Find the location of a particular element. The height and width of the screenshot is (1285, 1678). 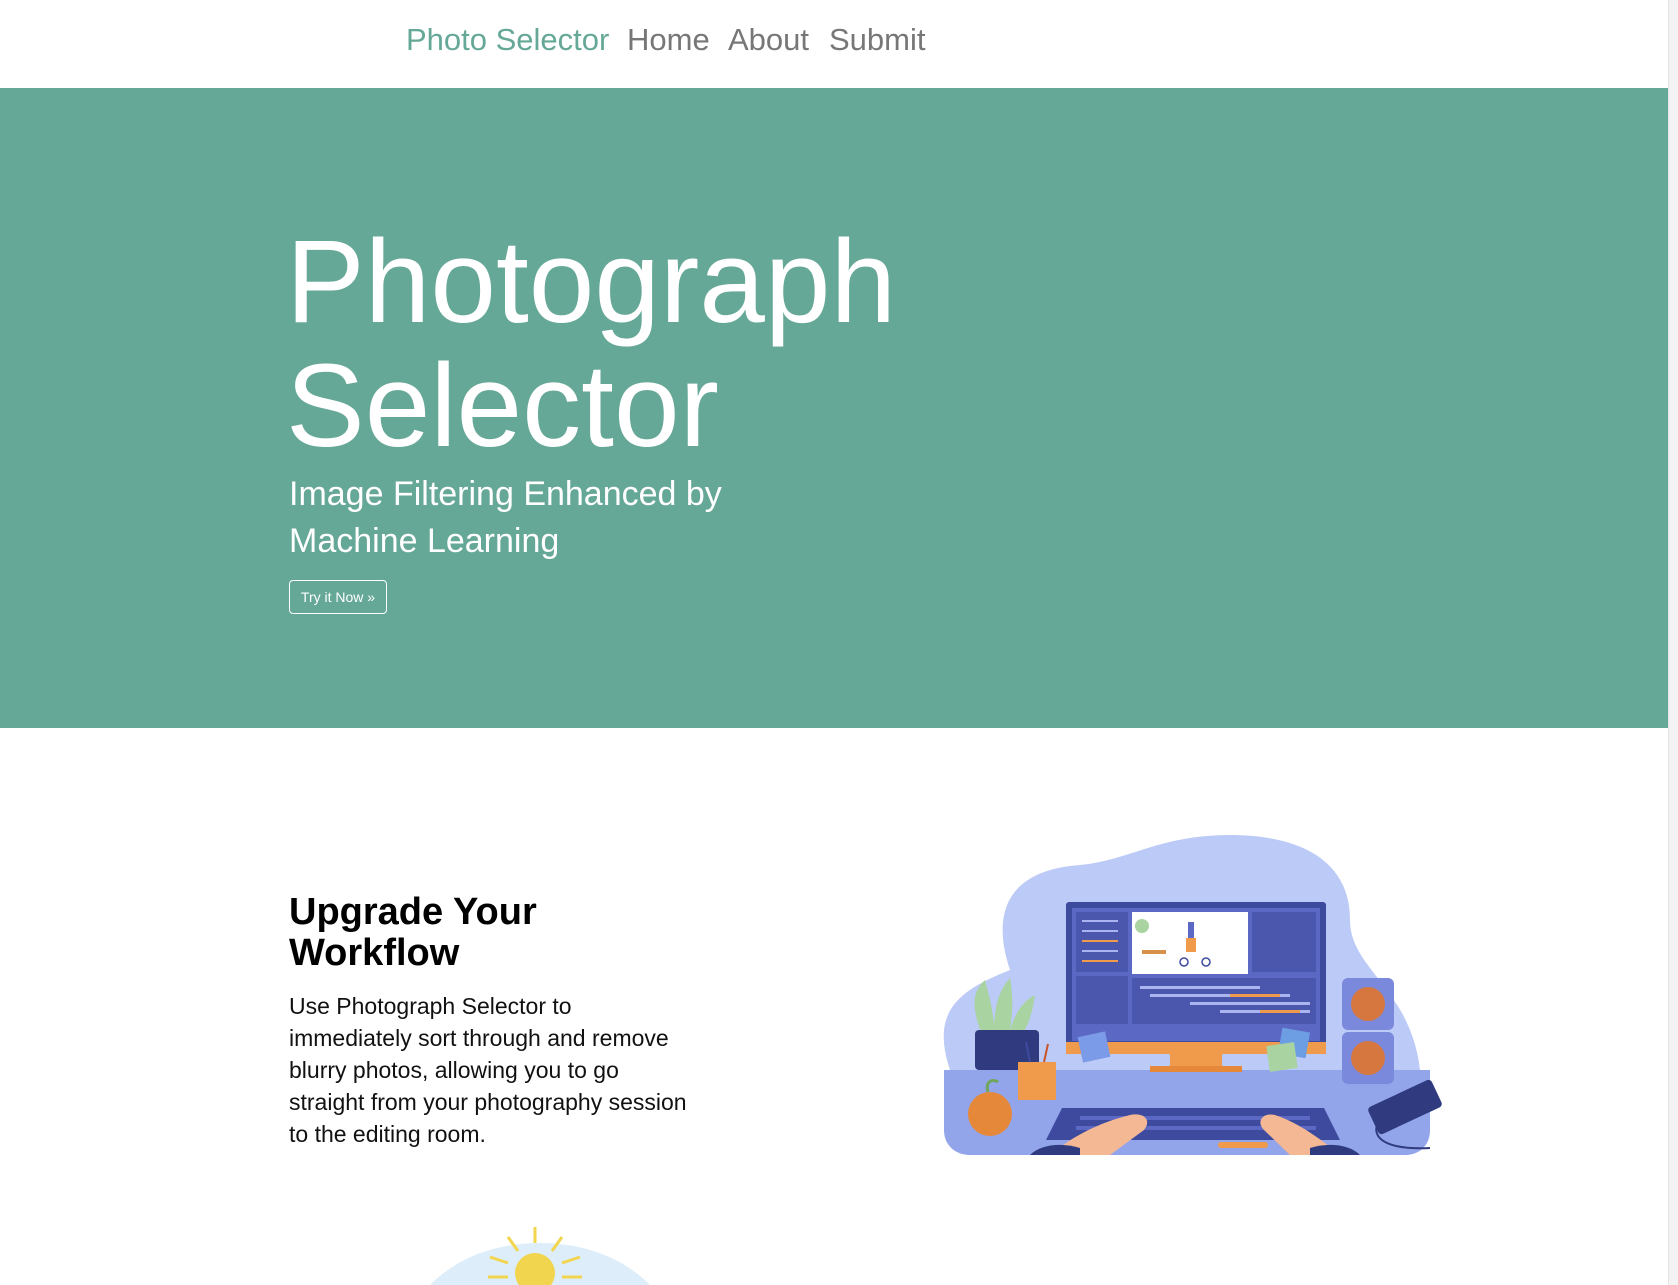

brand-link: Photo Selector is located at coordinates (507, 40).